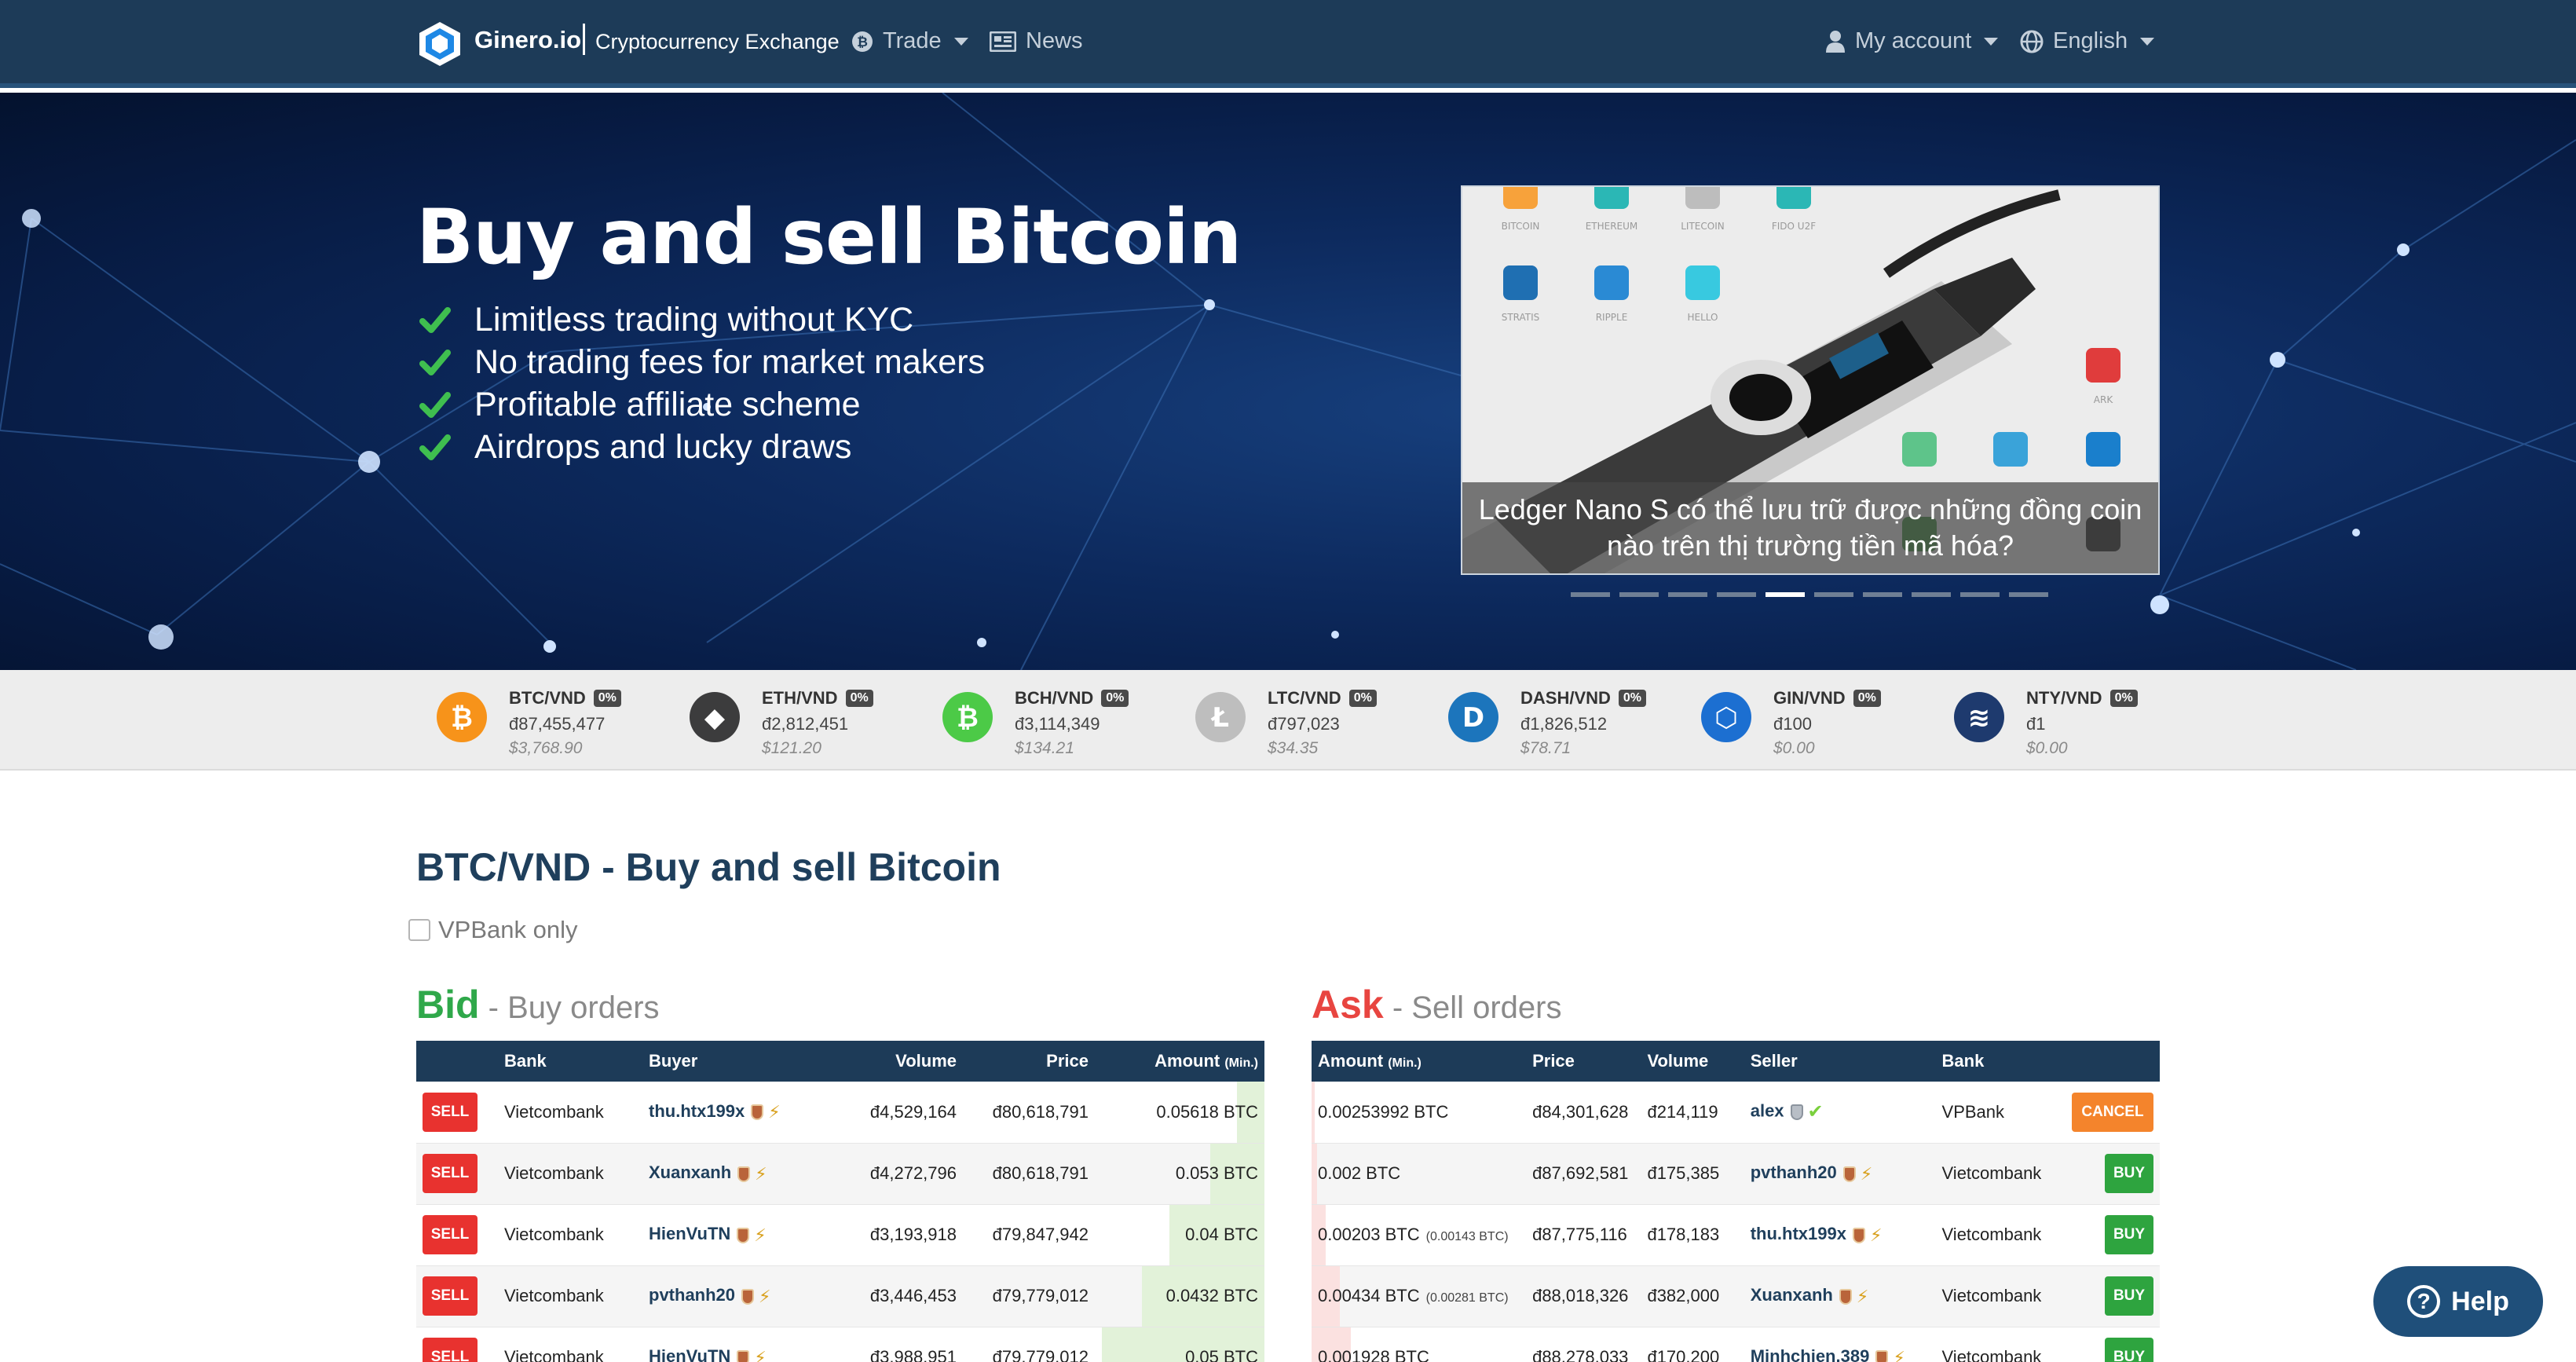 Image resolution: width=2576 pixels, height=1362 pixels. I want to click on seller-username-link: Minhchien.389, so click(1811, 1354).